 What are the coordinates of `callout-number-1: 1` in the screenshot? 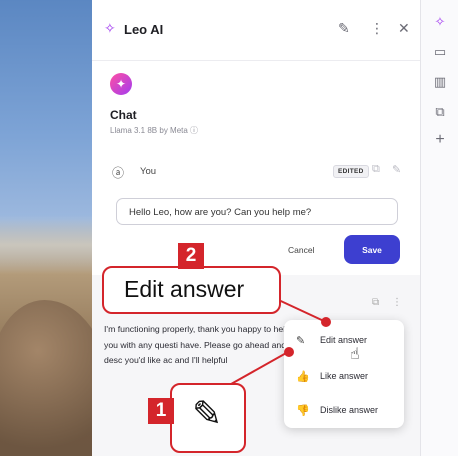 It's located at (161, 411).